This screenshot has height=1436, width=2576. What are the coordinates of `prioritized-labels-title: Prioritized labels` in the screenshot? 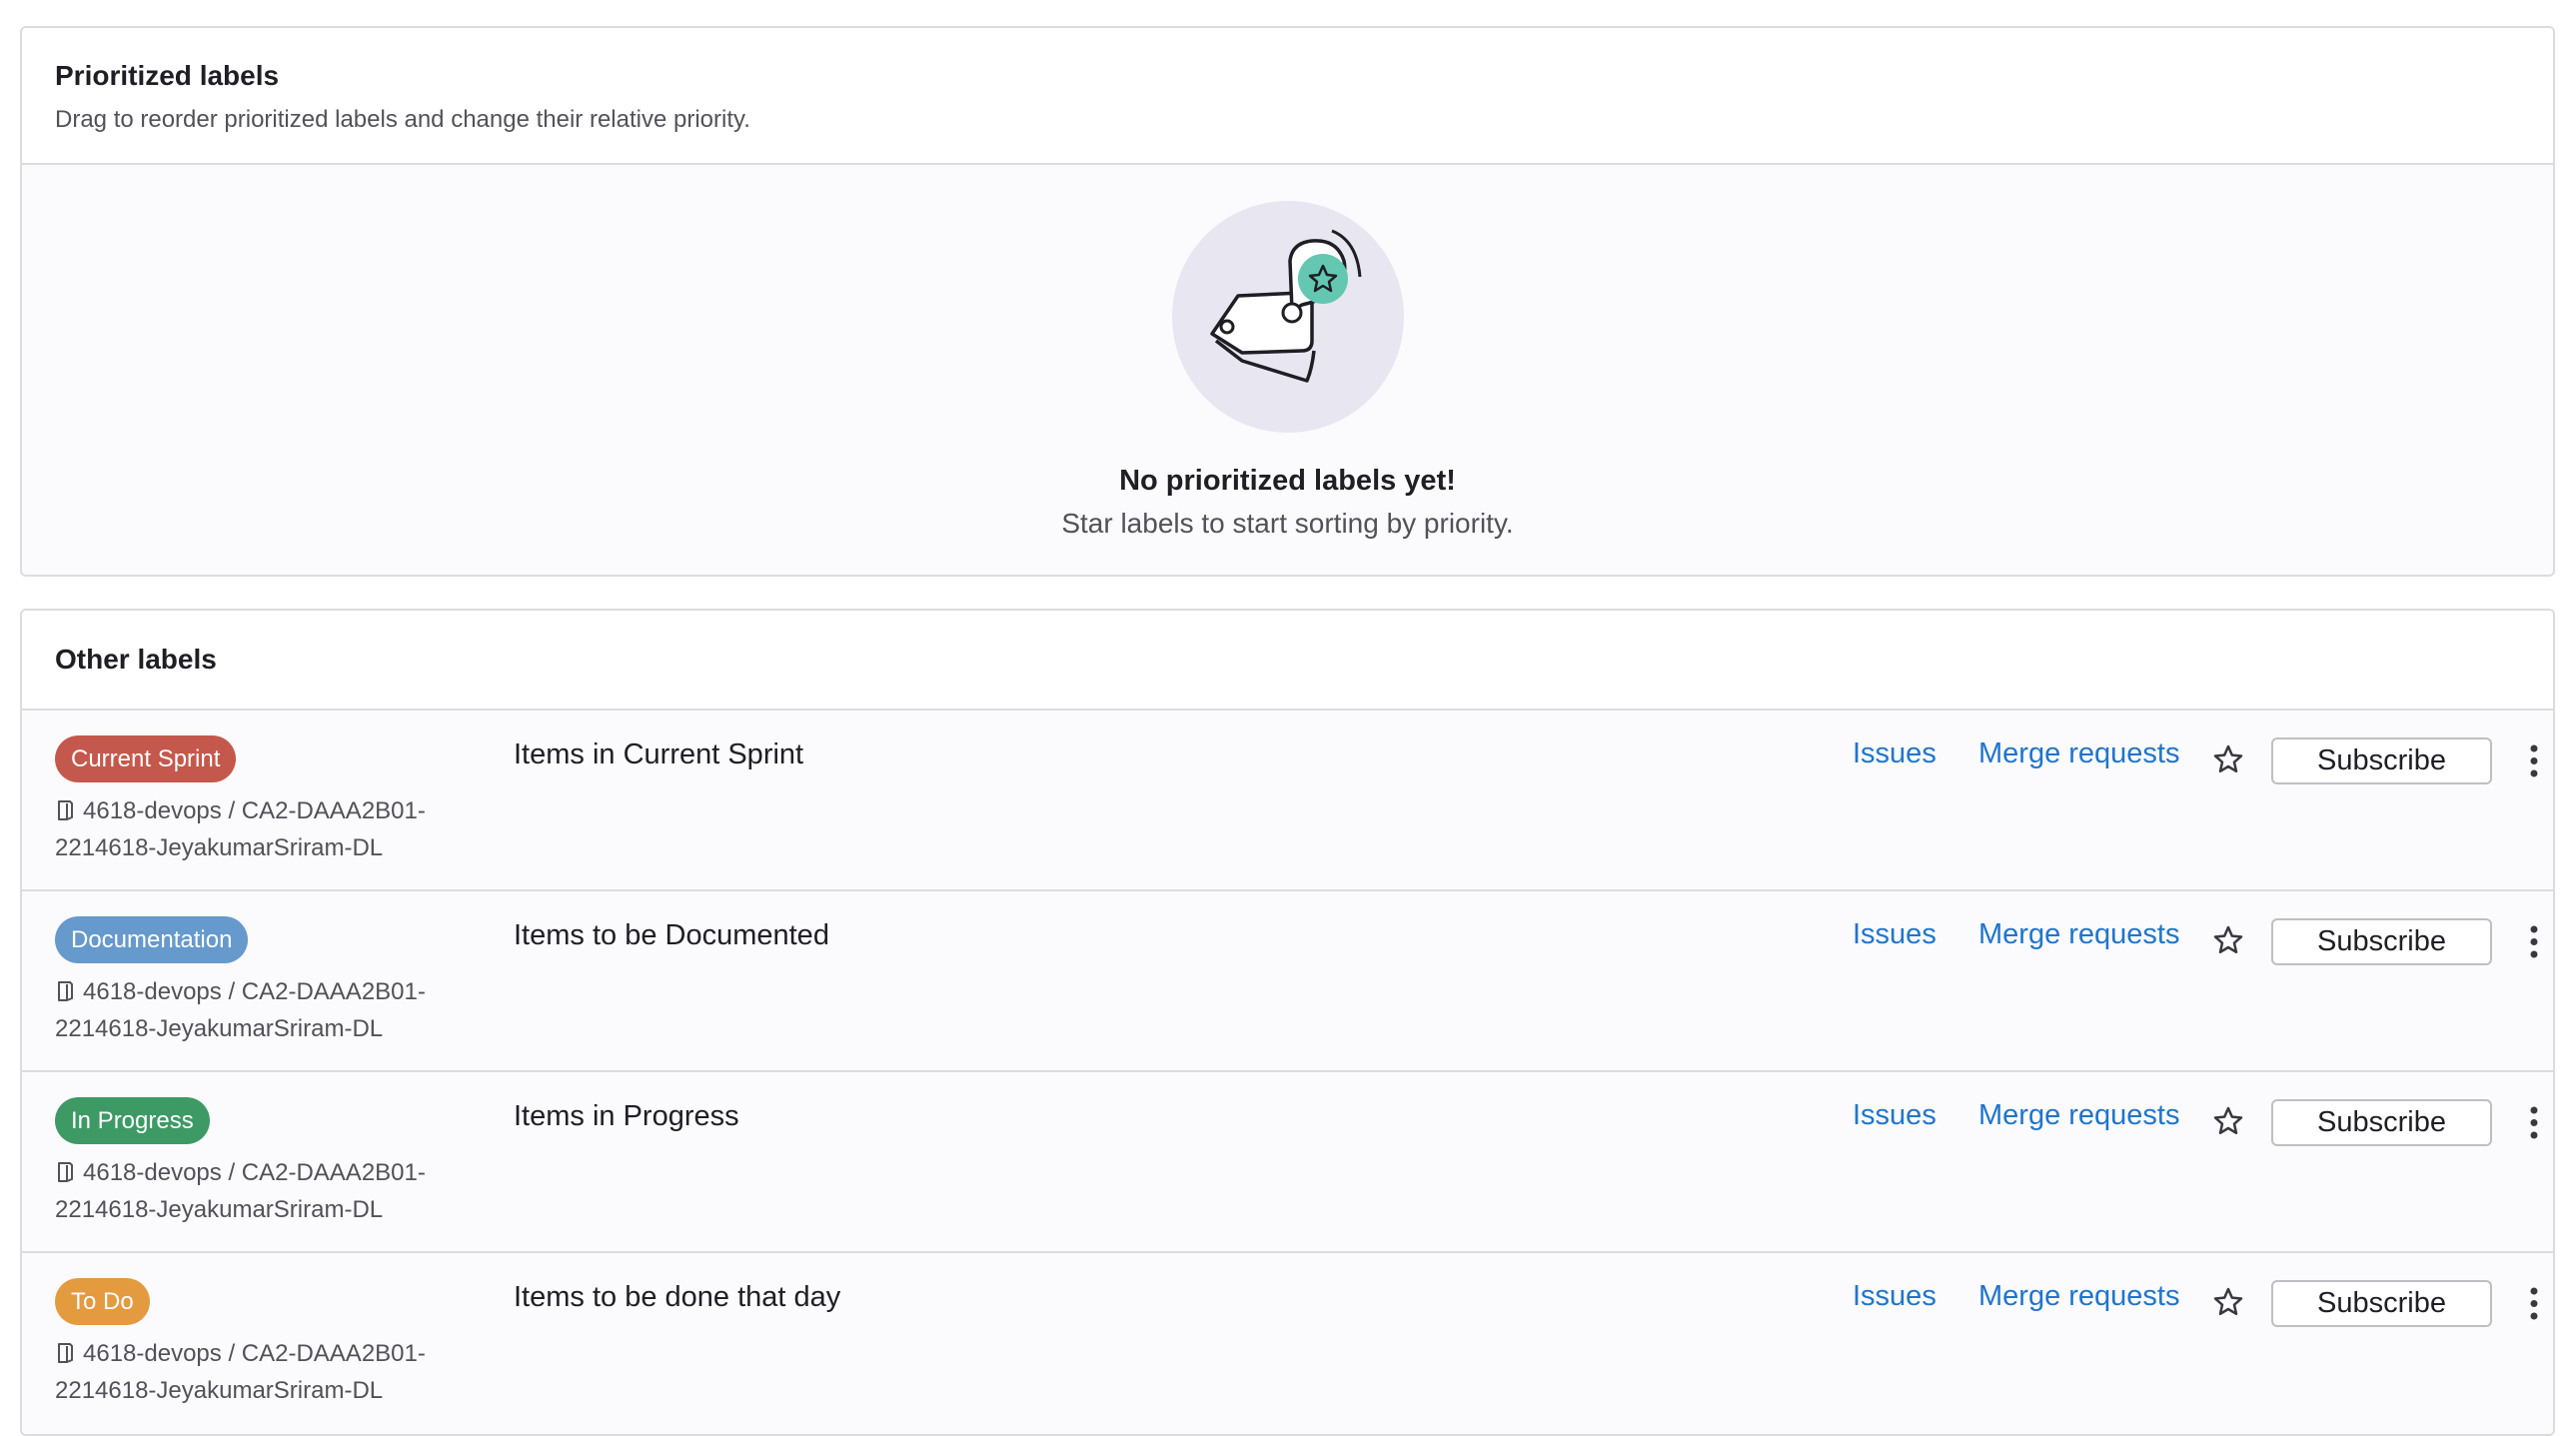 It's located at (167, 75).